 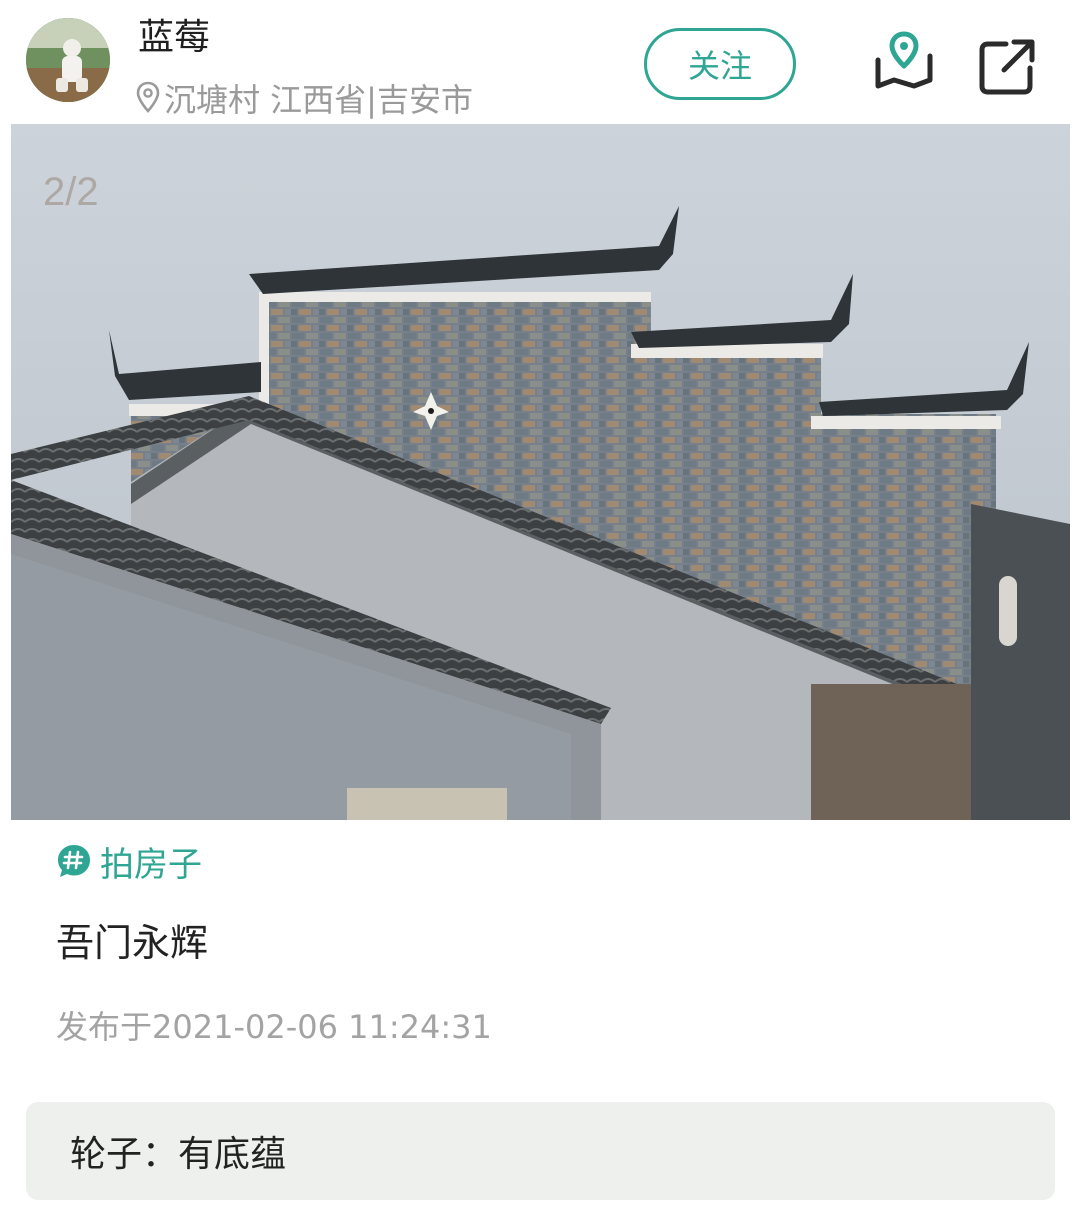 What do you see at coordinates (132, 943) in the screenshot?
I see `post-title: 吾门永辉` at bounding box center [132, 943].